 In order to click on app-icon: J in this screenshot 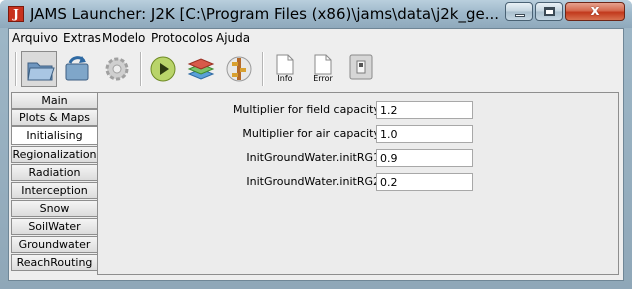, I will do `click(16, 14)`.